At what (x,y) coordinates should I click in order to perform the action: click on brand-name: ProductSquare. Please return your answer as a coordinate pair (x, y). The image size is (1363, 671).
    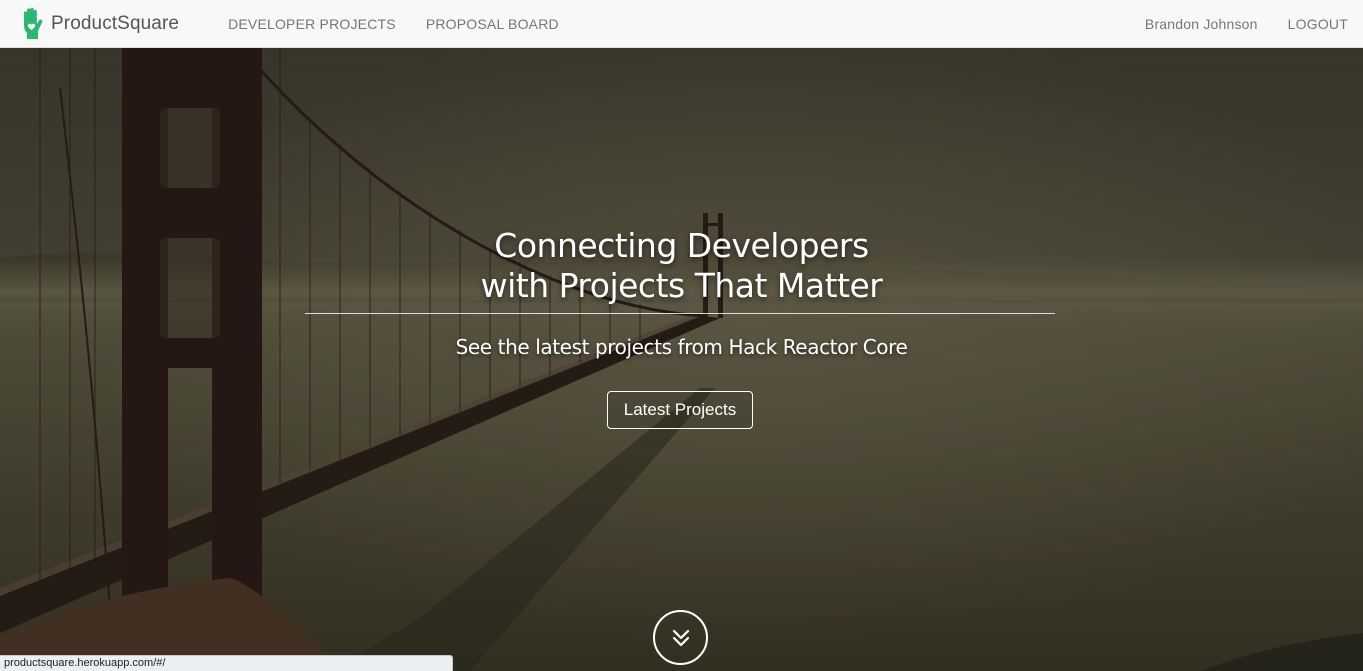
    Looking at the image, I should click on (115, 23).